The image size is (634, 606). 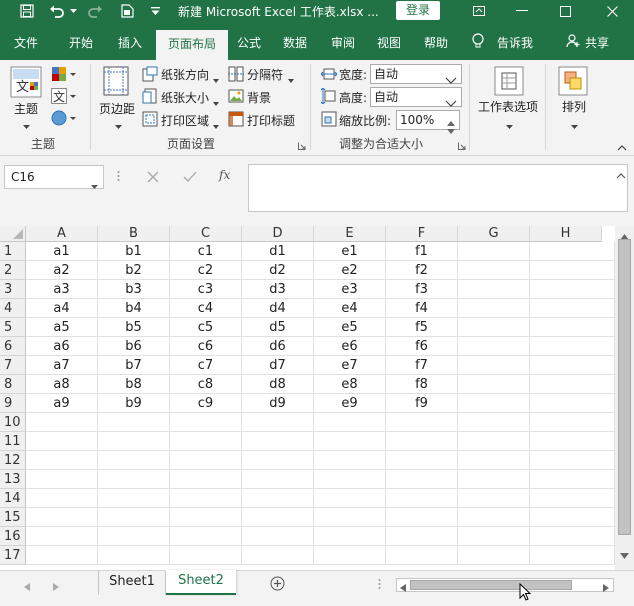 What do you see at coordinates (622, 147) in the screenshot?
I see `collapse-ribbon-icon` at bounding box center [622, 147].